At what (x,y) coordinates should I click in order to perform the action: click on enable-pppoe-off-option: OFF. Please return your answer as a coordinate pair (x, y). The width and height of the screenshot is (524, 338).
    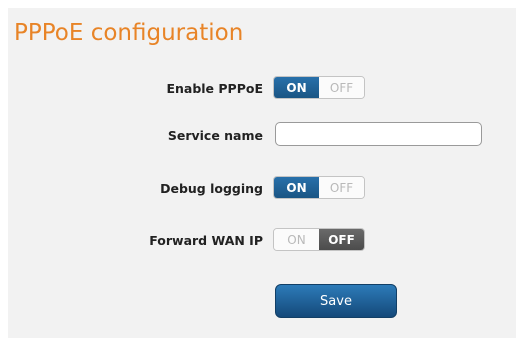
    Looking at the image, I should click on (341, 87).